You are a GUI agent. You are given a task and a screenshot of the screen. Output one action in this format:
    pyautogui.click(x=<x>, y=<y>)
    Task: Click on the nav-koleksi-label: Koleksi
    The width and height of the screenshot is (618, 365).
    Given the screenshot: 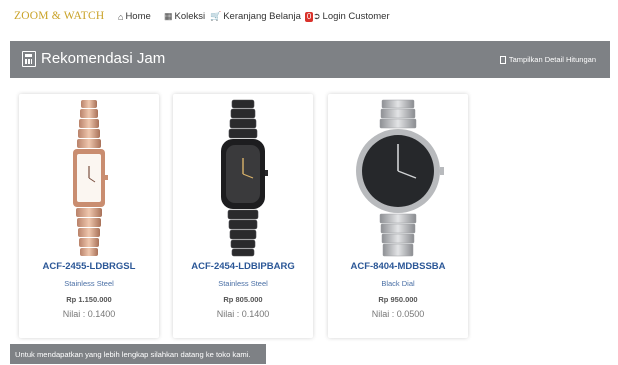 What is the action you would take?
    pyautogui.click(x=190, y=16)
    